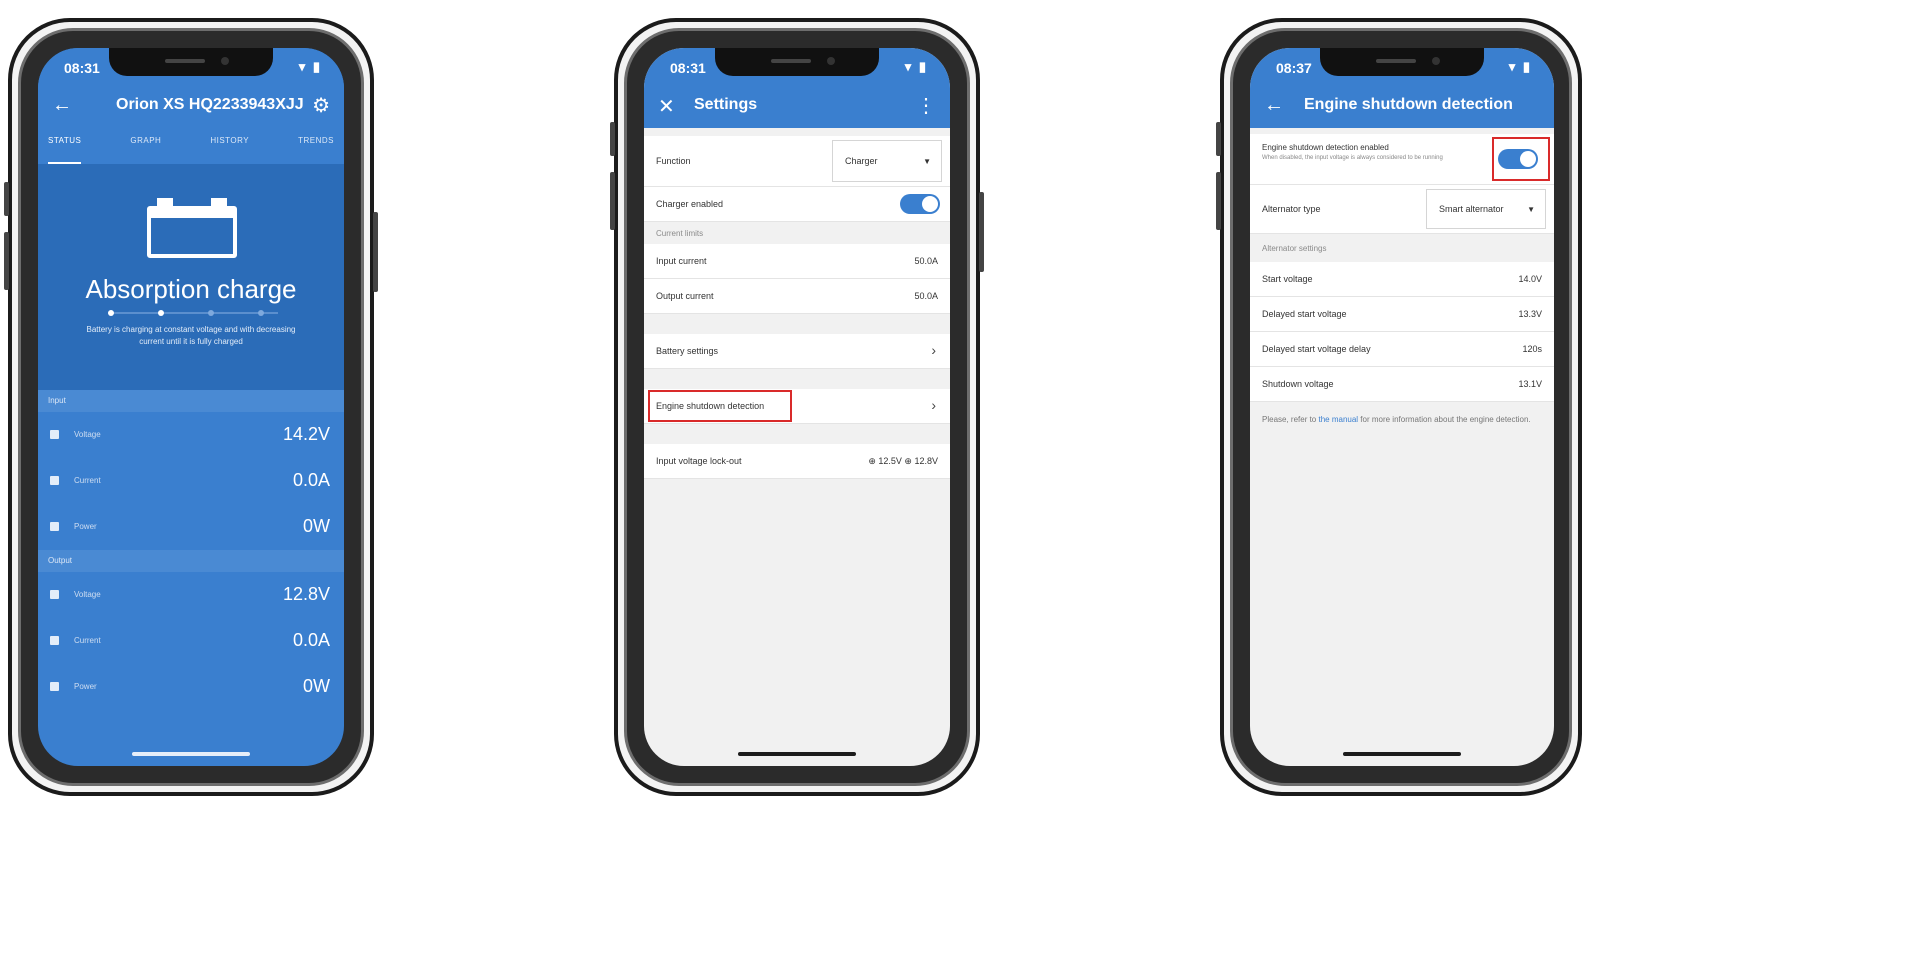 The image size is (1909, 965). I want to click on current-limits-label: Current limits, so click(797, 233).